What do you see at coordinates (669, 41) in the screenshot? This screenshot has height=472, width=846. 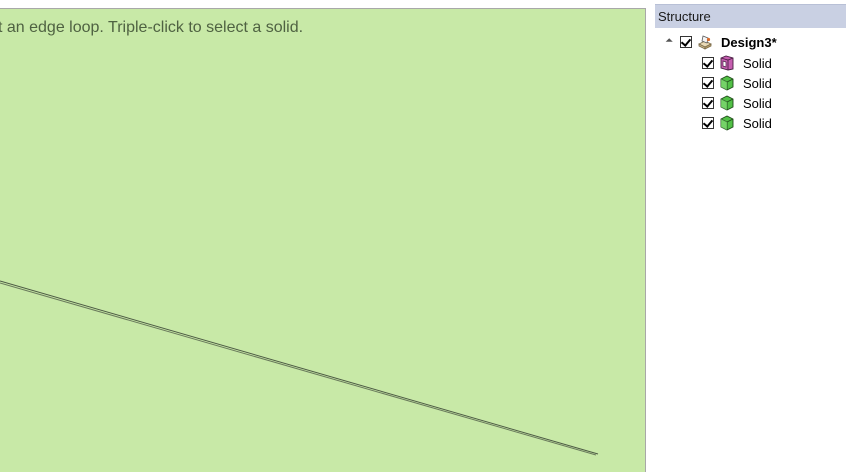 I see `collapse-arrow-icon` at bounding box center [669, 41].